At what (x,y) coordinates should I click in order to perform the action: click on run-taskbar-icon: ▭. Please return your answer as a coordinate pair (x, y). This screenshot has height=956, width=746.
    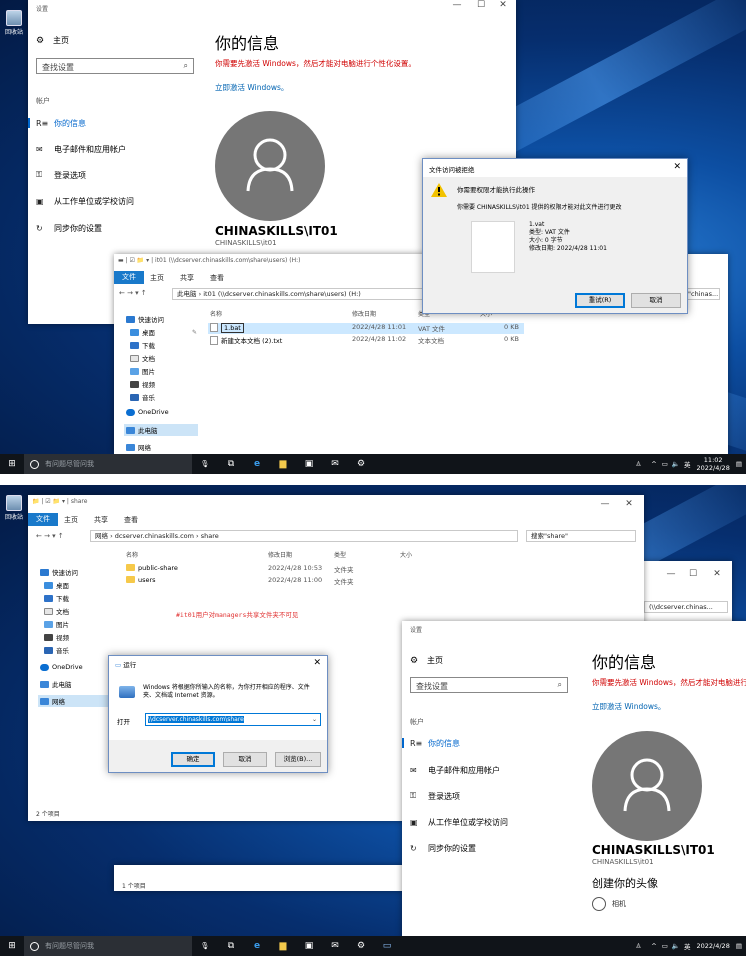
    Looking at the image, I should click on (387, 946).